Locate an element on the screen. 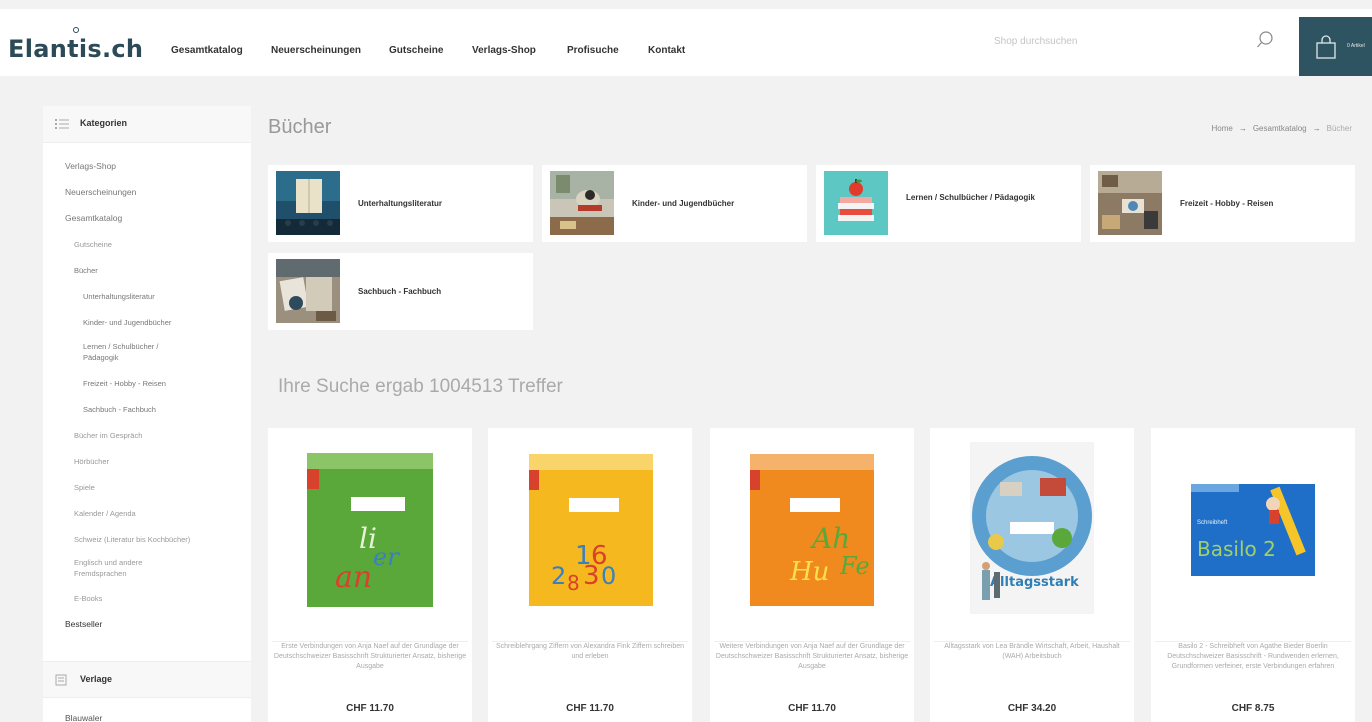  breadcrumb: Home → Gesamtkatalog → Bücher is located at coordinates (1281, 128).